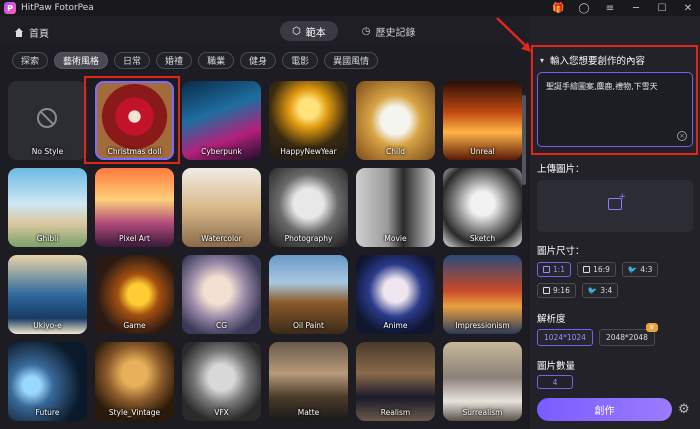 The height and width of the screenshot is (429, 700). I want to click on chip-art-style: 藝術風格, so click(81, 60).